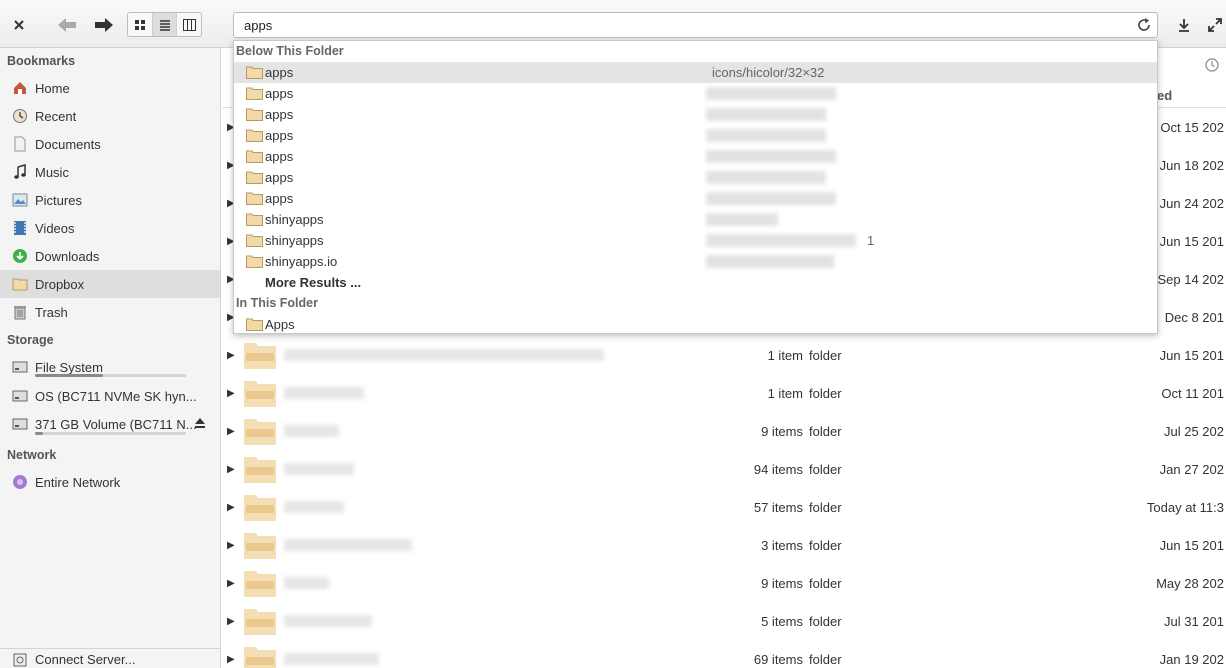 Image resolution: width=1226 pixels, height=668 pixels. I want to click on sidebar-item-downloads: Downloads, so click(110, 256).